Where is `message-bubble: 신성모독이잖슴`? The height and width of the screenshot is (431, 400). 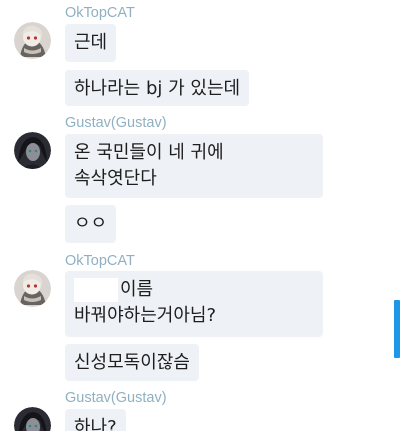
message-bubble: 신성모독이잖슴 is located at coordinates (132, 362).